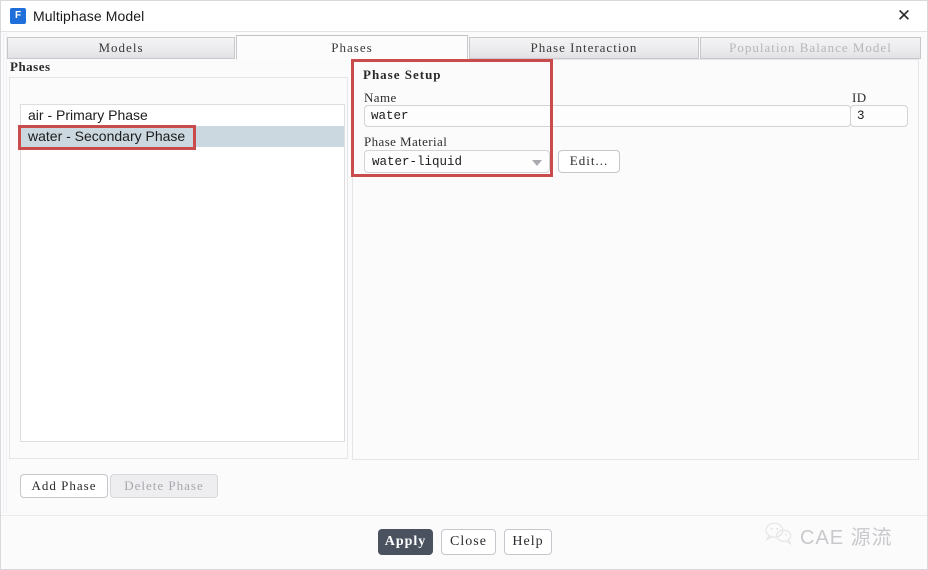 The height and width of the screenshot is (570, 928). What do you see at coordinates (537, 163) in the screenshot?
I see `chevron-down-icon` at bounding box center [537, 163].